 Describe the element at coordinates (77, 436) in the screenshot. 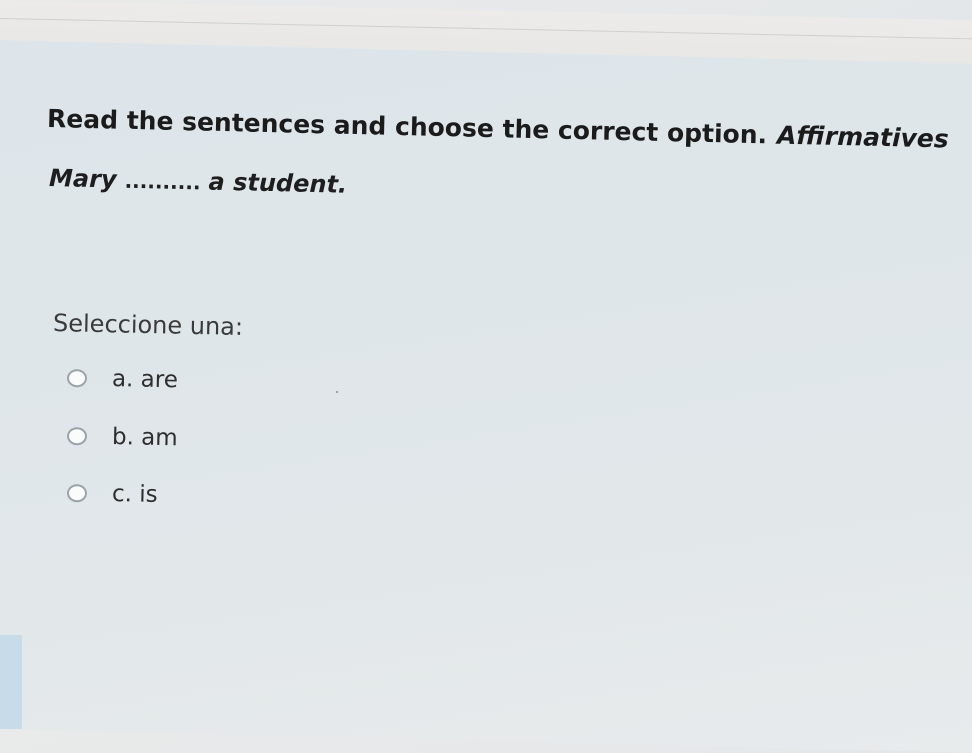

I see `radio-button-b` at that location.